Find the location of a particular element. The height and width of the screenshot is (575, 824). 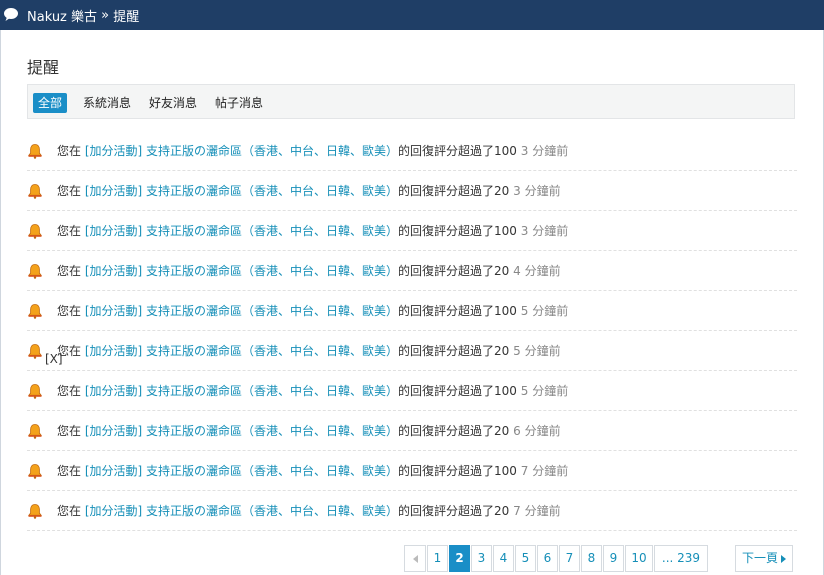

close-mark: [X] is located at coordinates (54, 359).